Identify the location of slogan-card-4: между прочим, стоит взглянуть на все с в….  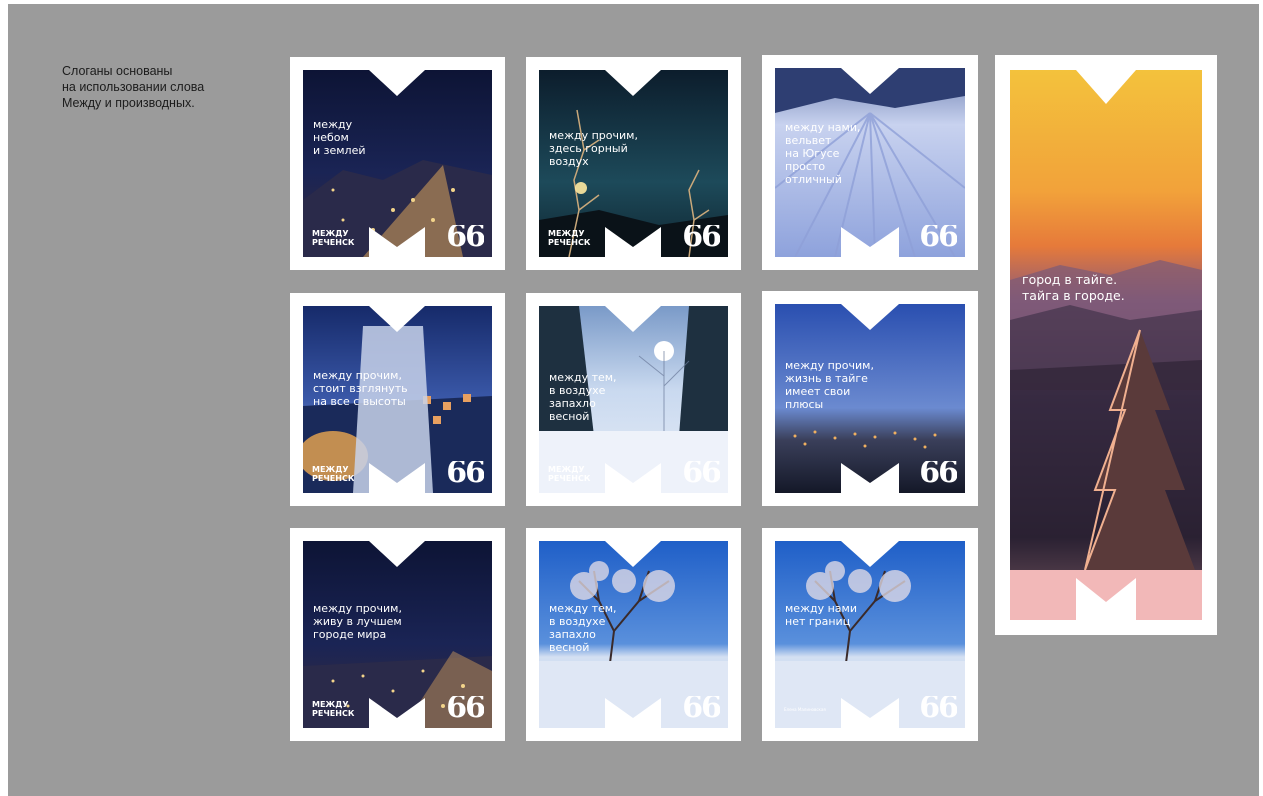
(397, 399).